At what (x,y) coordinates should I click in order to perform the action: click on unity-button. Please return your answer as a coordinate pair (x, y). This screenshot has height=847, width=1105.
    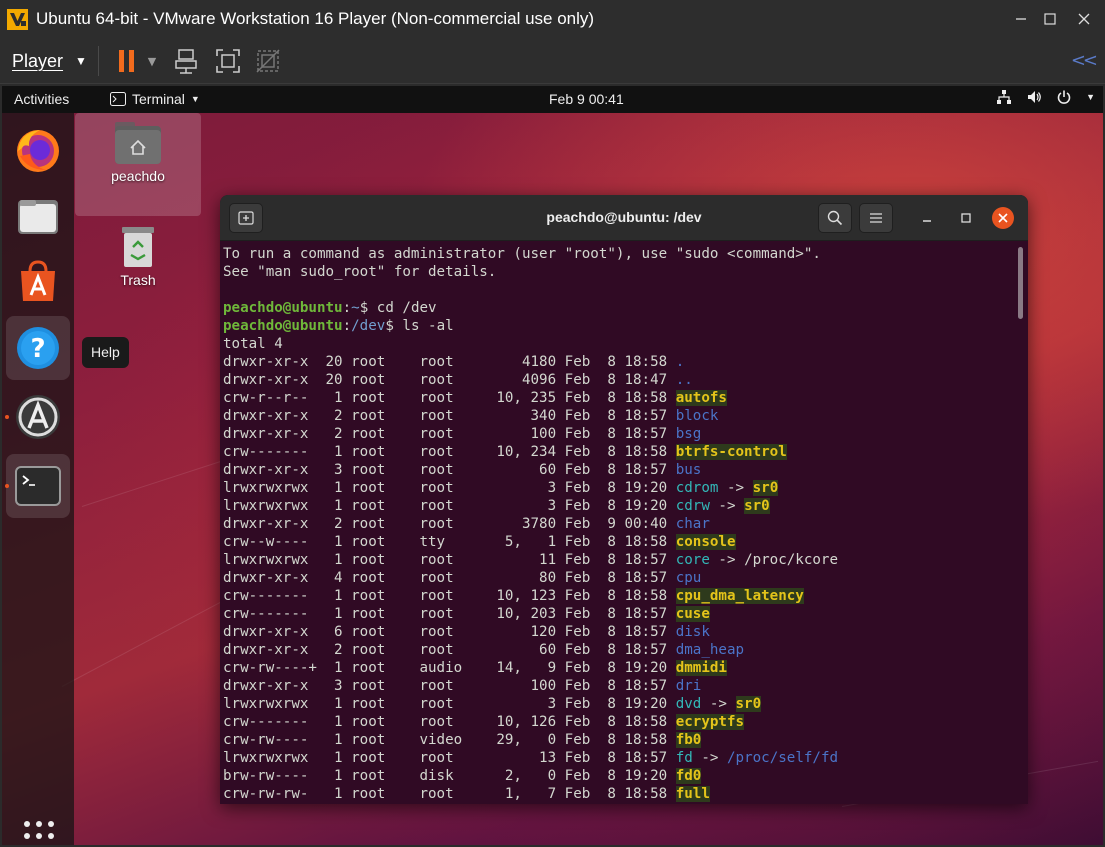
    Looking at the image, I should click on (268, 61).